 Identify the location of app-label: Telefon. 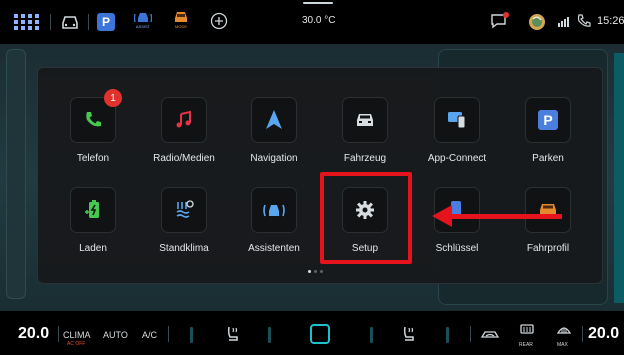
(93, 158).